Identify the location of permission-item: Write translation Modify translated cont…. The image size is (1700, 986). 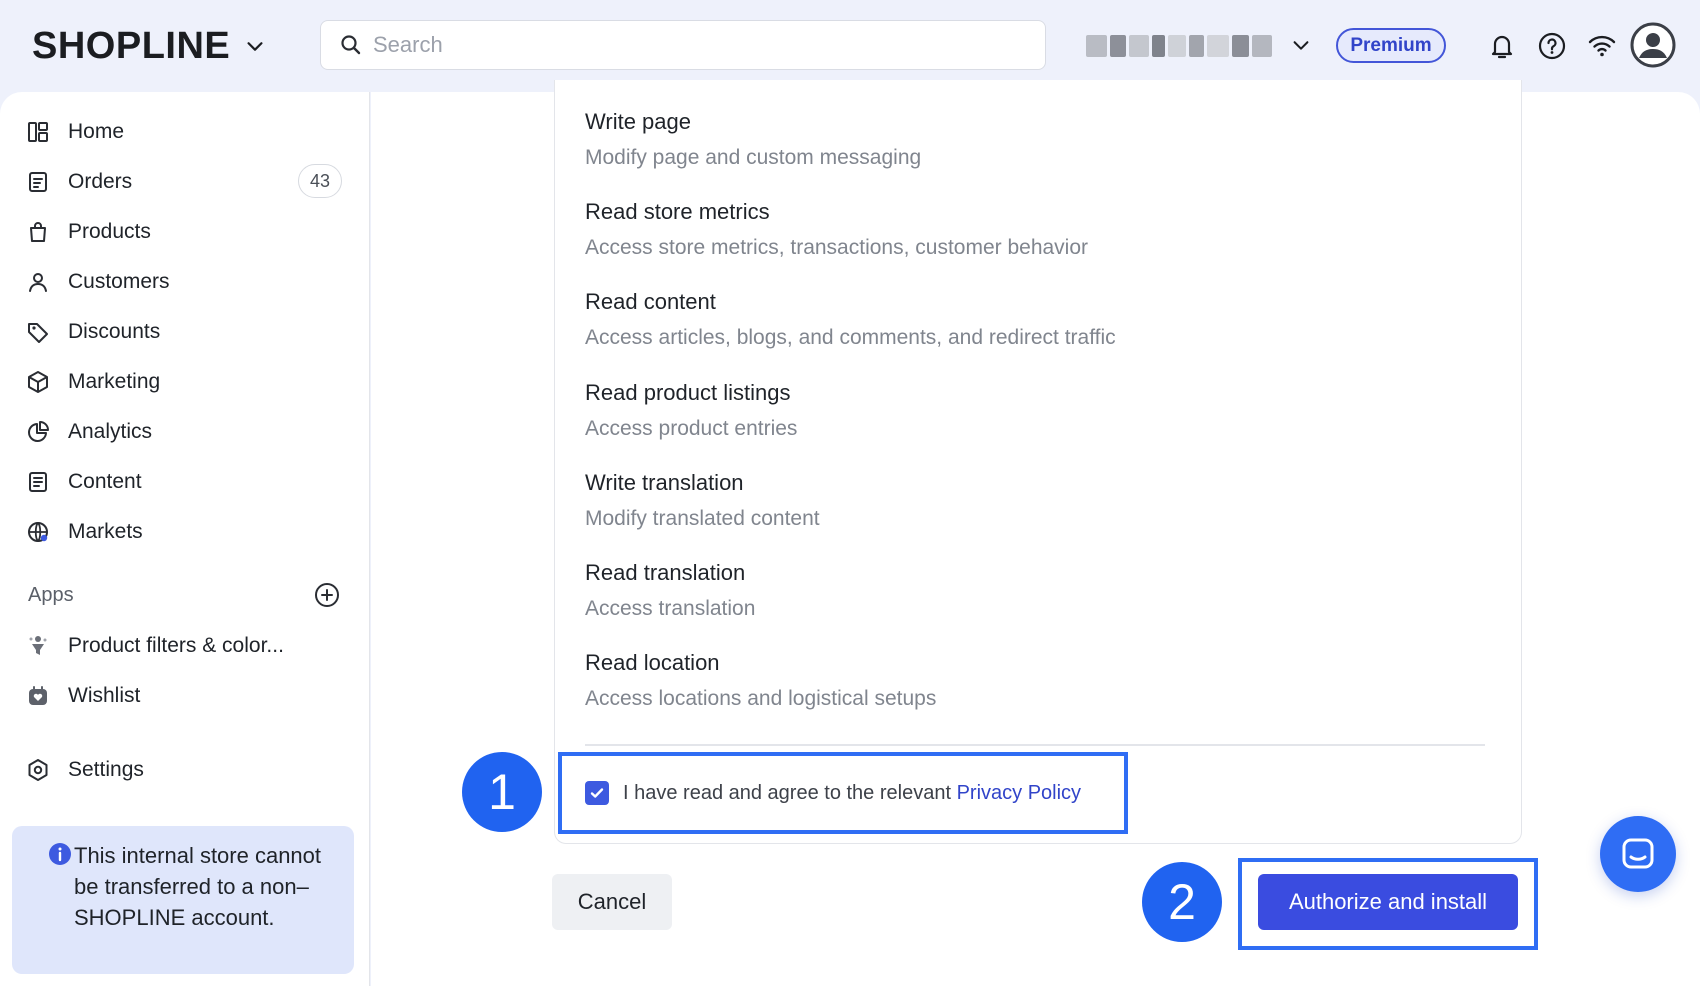
(702, 501).